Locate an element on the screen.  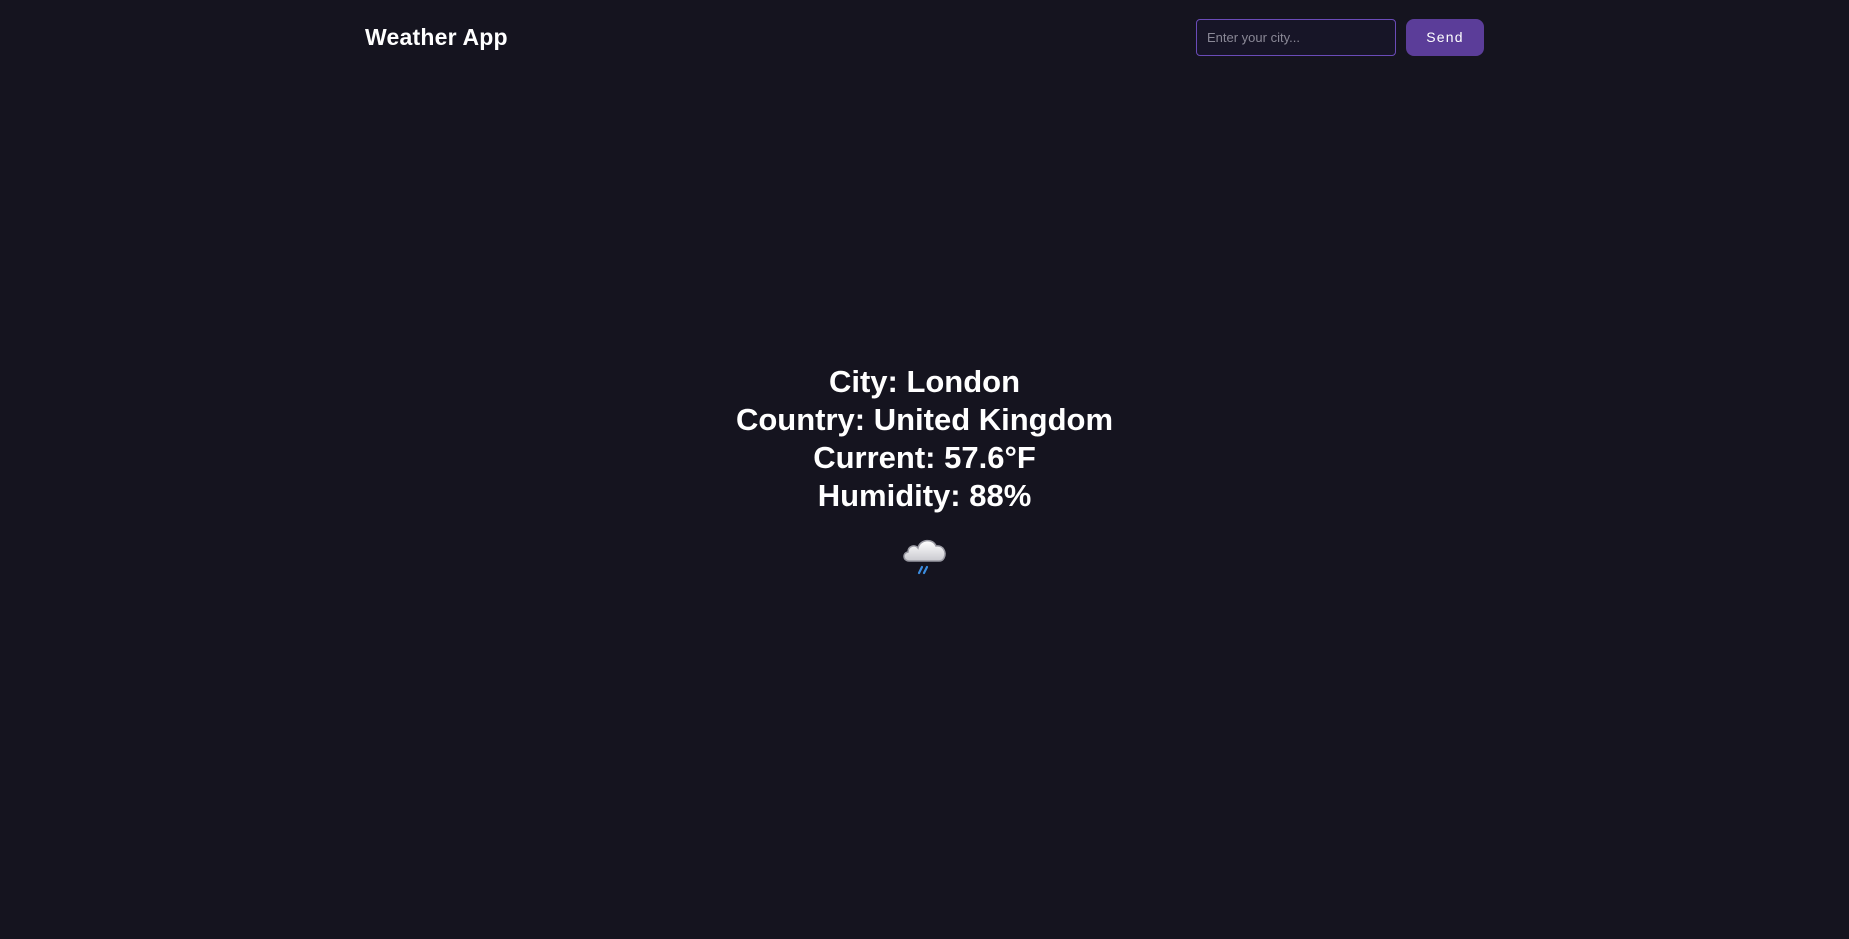
send-button: Send is located at coordinates (1445, 37).